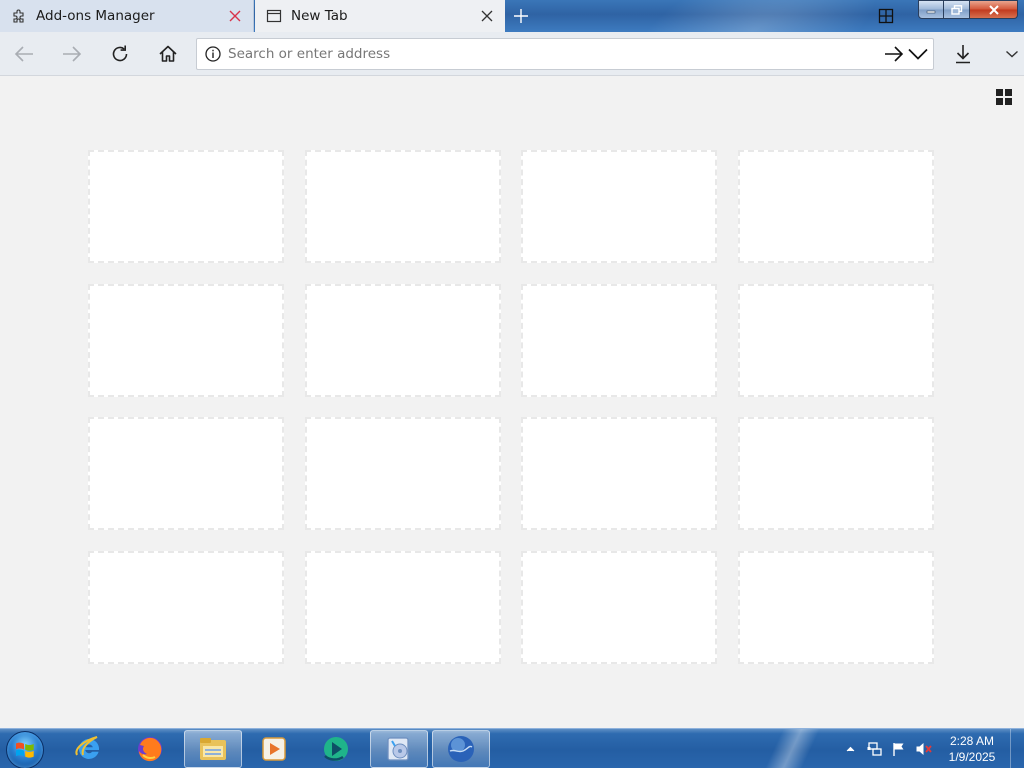 The height and width of the screenshot is (768, 1024). I want to click on windows-logo-icon, so click(25, 750).